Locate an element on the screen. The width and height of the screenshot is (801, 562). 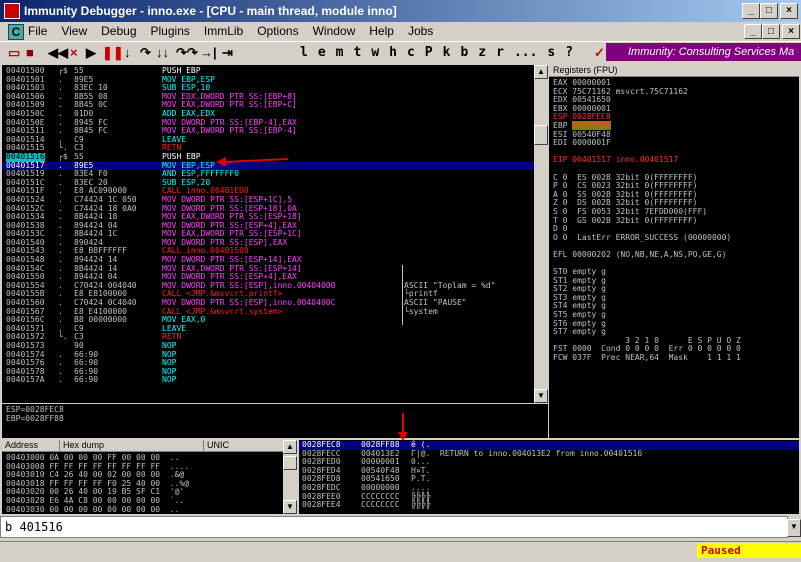
go-to-icon: ⇥ is located at coordinates (227, 53).